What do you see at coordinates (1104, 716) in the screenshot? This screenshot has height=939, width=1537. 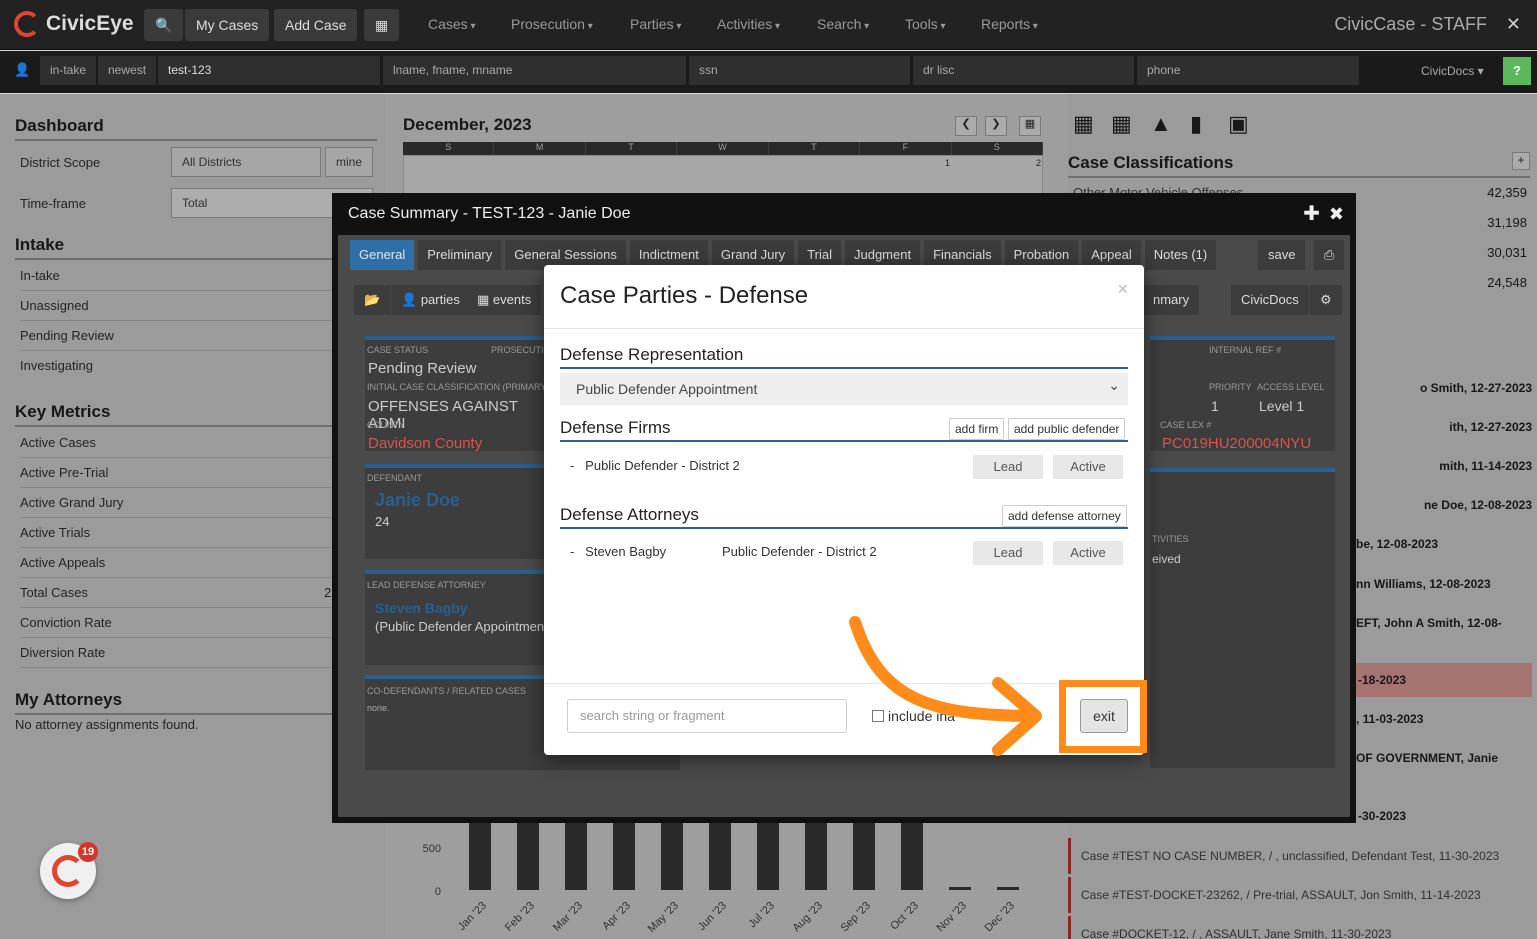 I see `exit-button: exit` at bounding box center [1104, 716].